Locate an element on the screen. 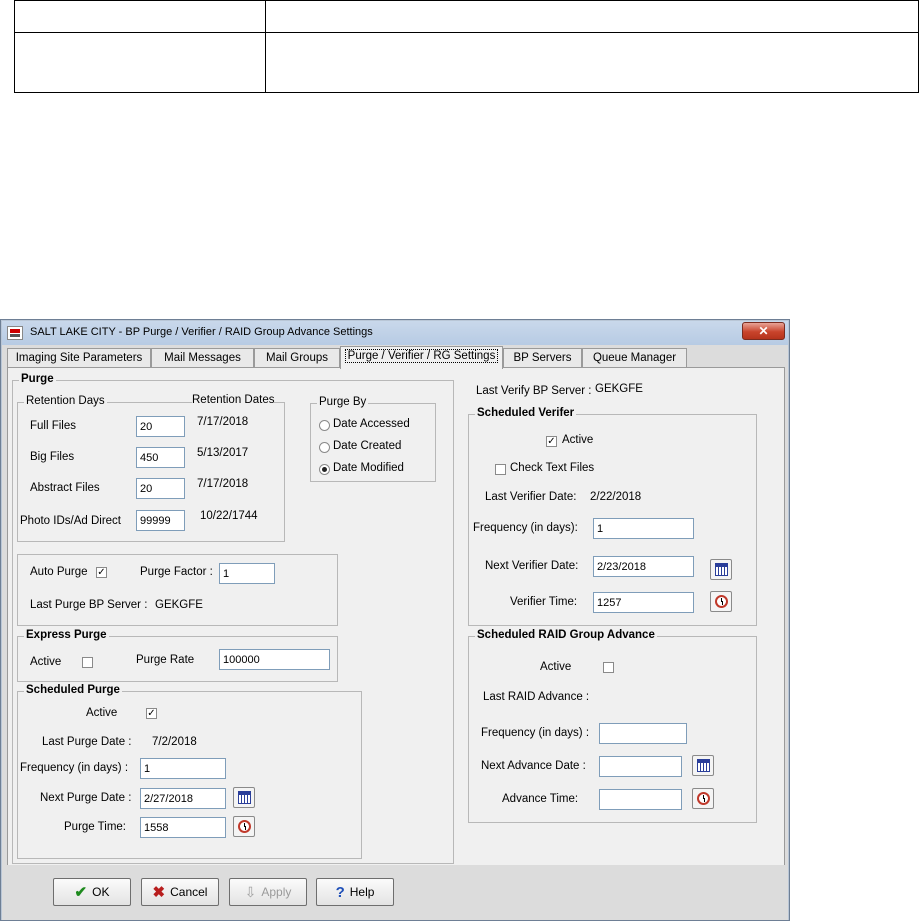 This screenshot has width=921, height=921. auto-purge-checkbox: ✓ is located at coordinates (101, 572).